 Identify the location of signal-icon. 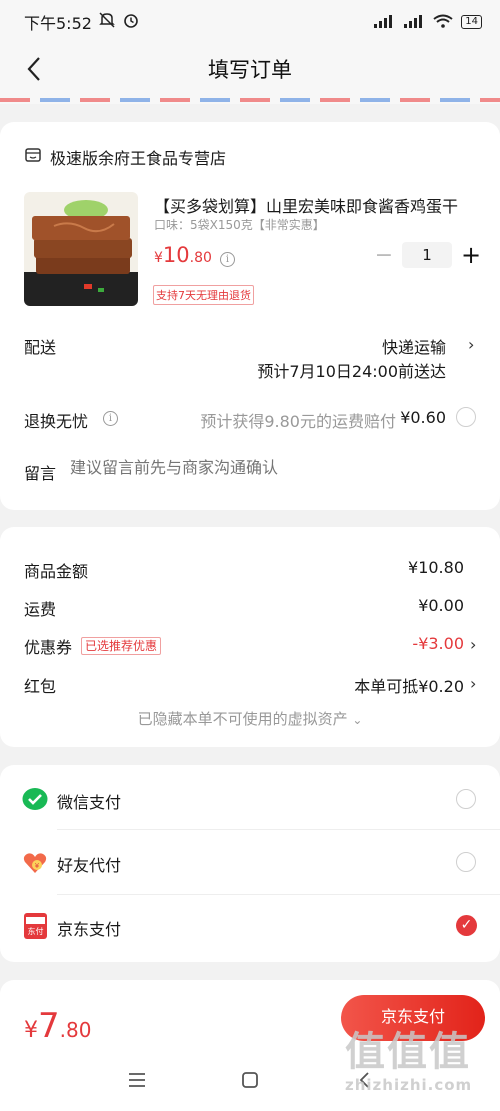
(384, 22).